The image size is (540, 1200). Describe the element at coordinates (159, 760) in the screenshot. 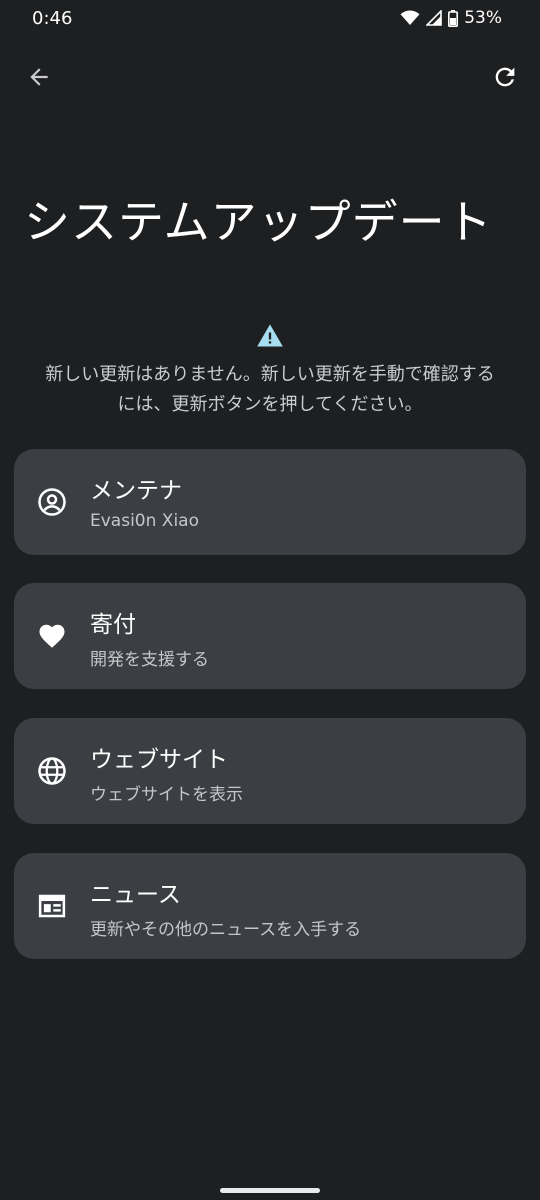

I see `card-title: ウェブサイト` at that location.